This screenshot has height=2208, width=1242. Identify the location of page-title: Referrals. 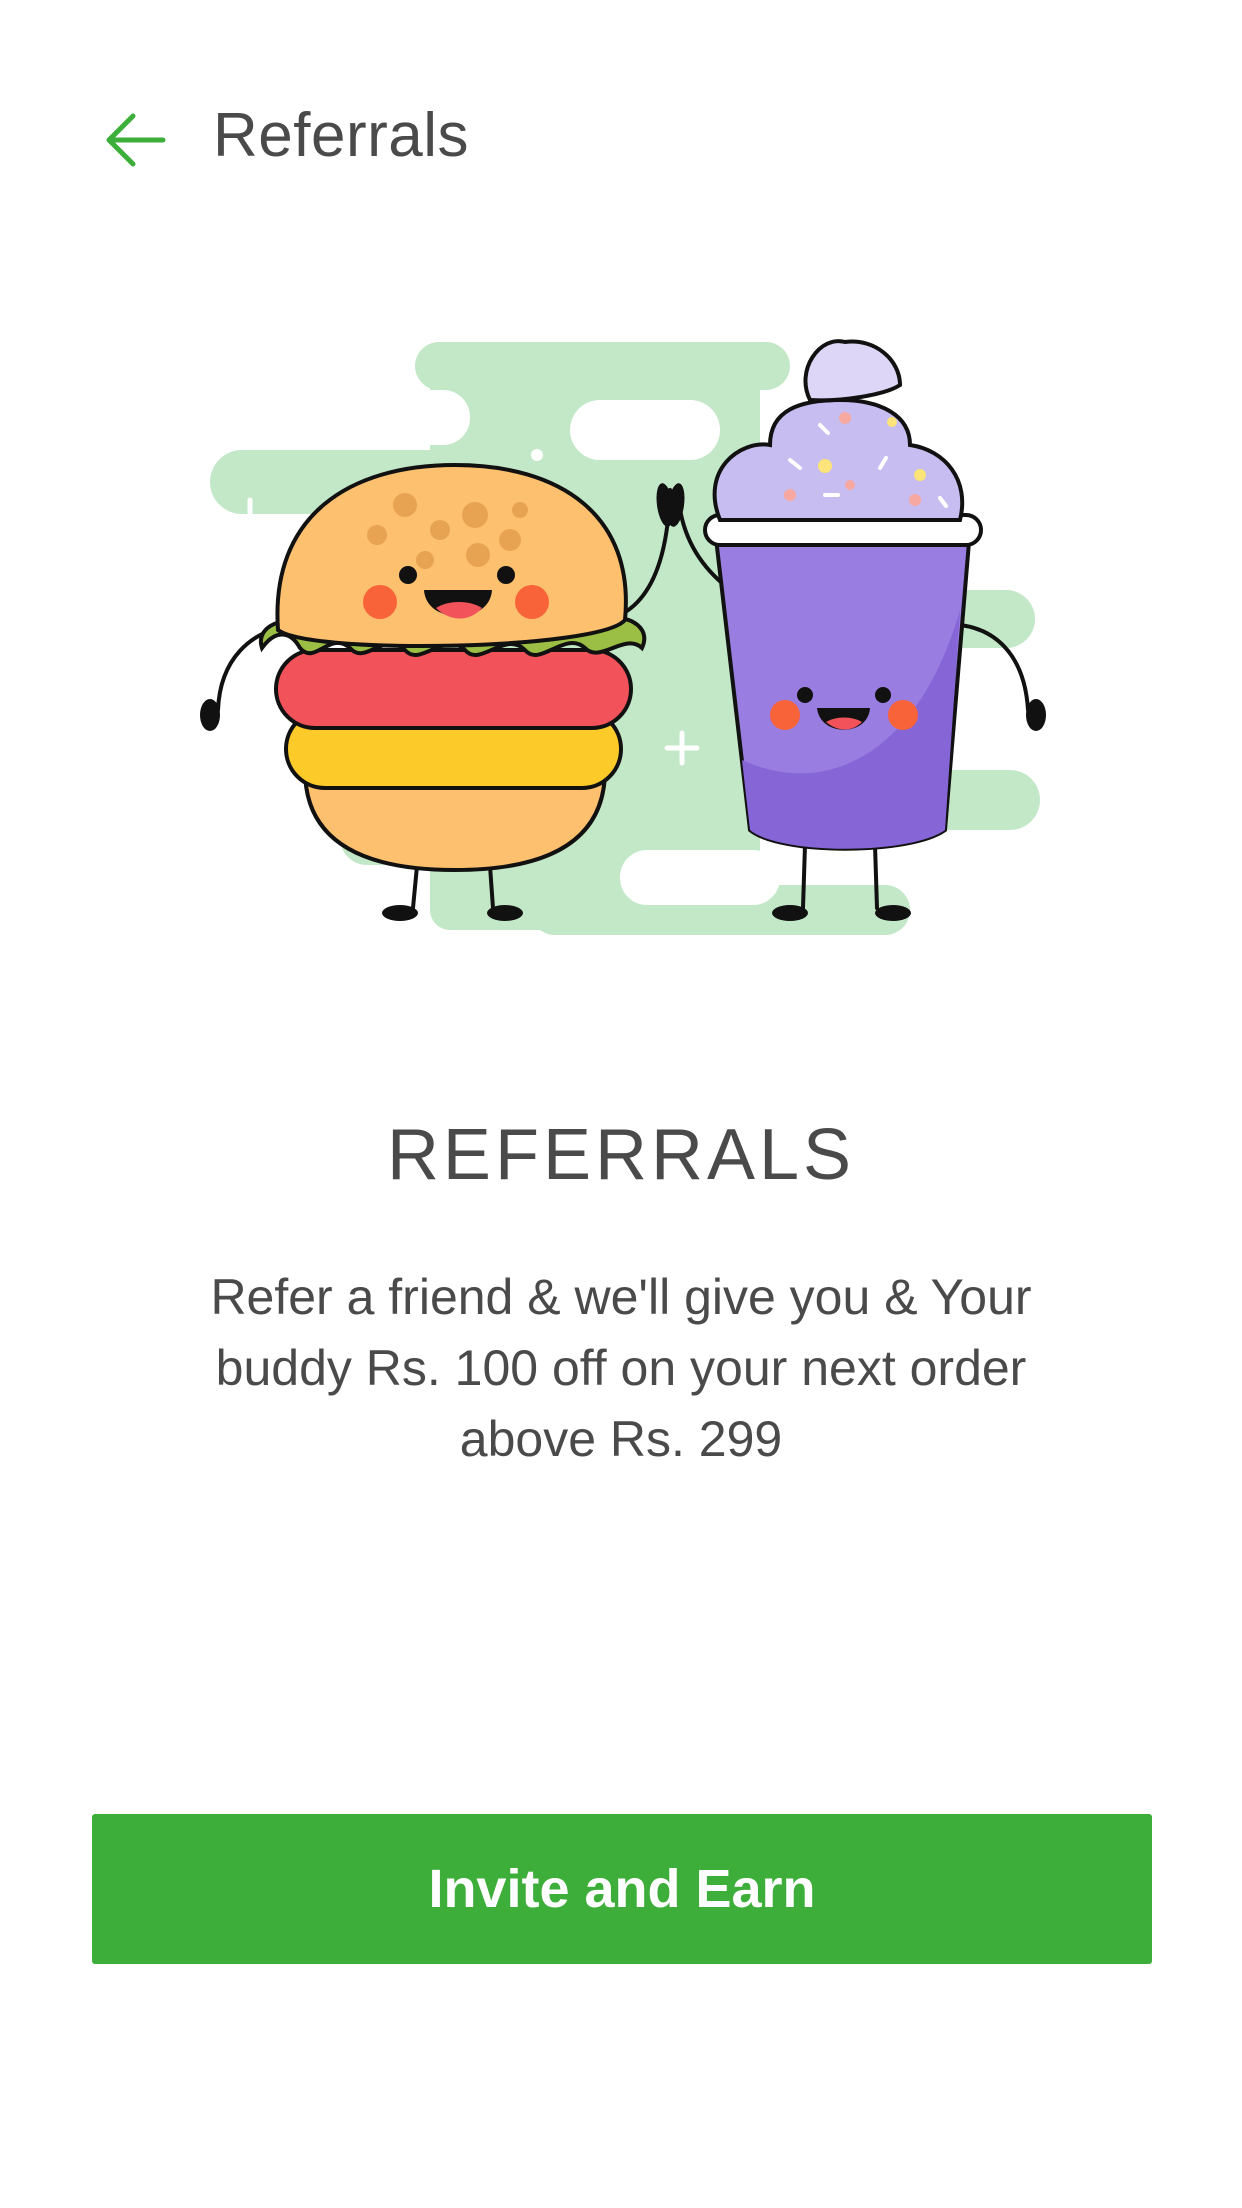
(341, 135).